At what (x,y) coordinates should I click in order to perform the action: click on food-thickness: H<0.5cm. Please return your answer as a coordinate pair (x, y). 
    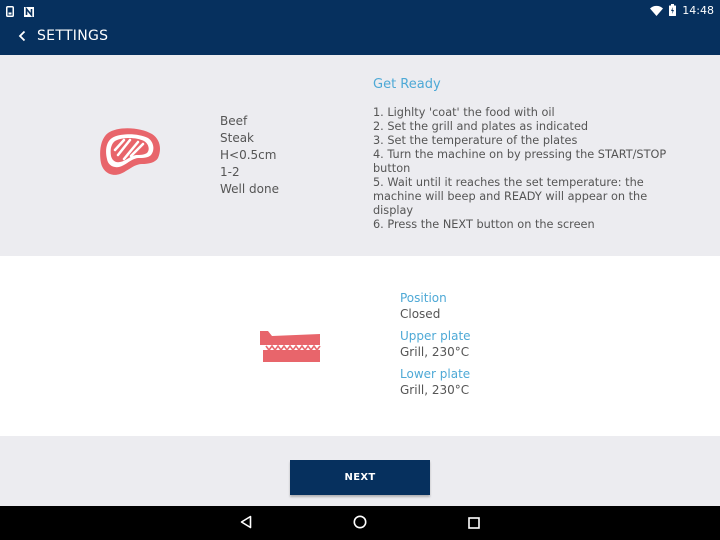
    Looking at the image, I should click on (248, 155).